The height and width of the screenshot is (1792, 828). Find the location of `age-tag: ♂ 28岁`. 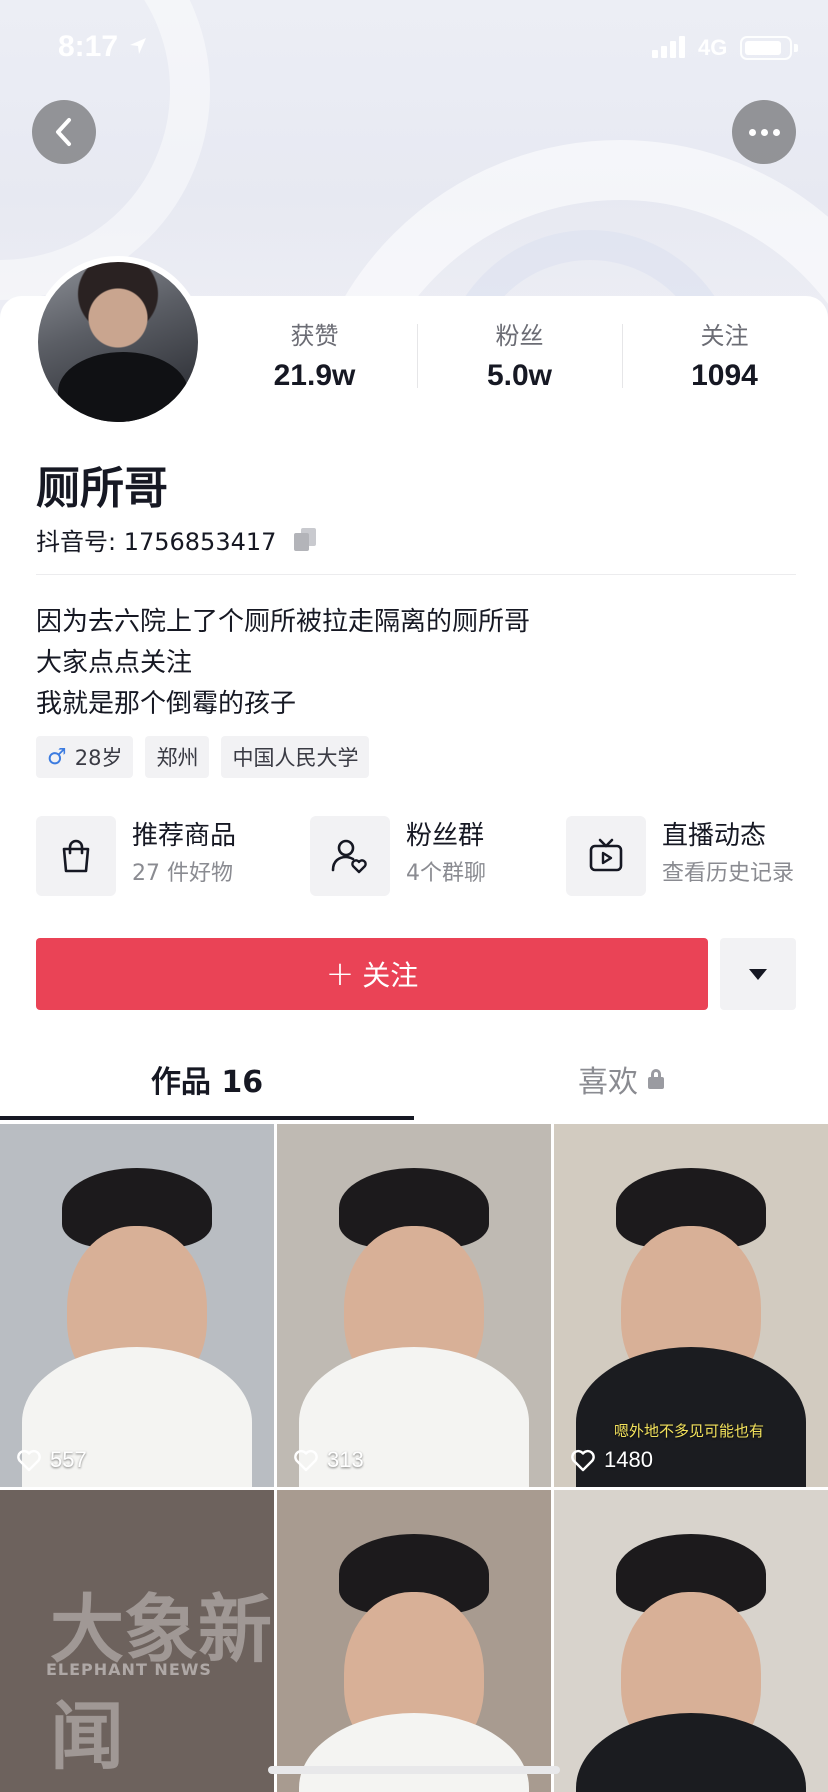

age-tag: ♂ 28岁 is located at coordinates (85, 757).